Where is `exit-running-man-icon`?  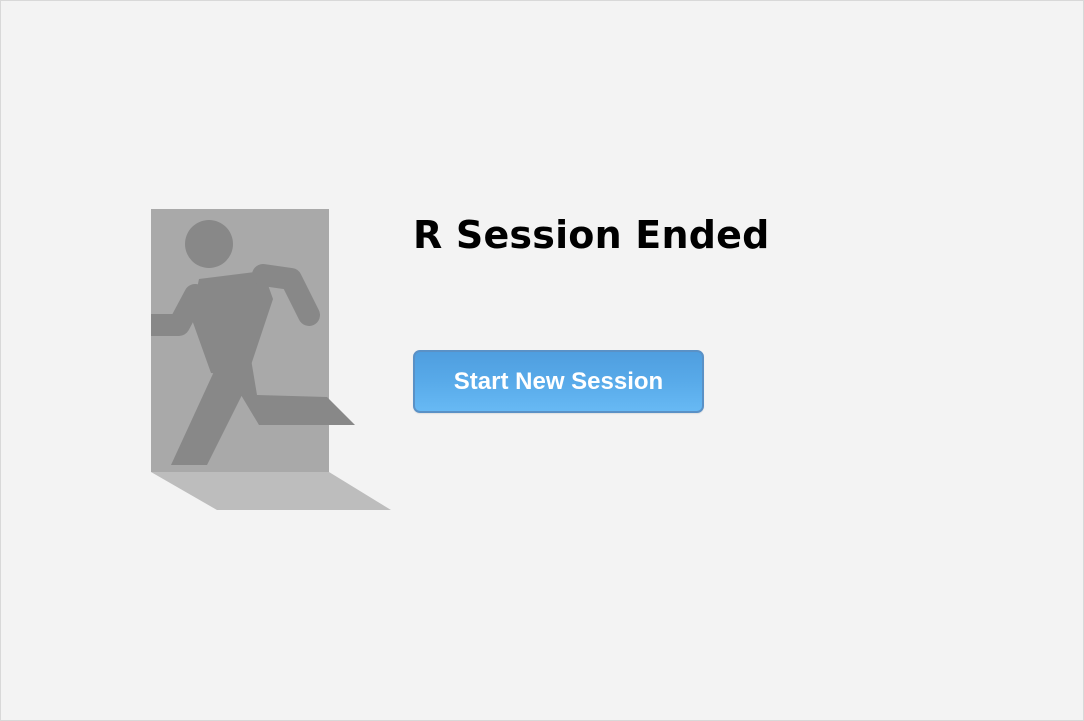 exit-running-man-icon is located at coordinates (266, 360).